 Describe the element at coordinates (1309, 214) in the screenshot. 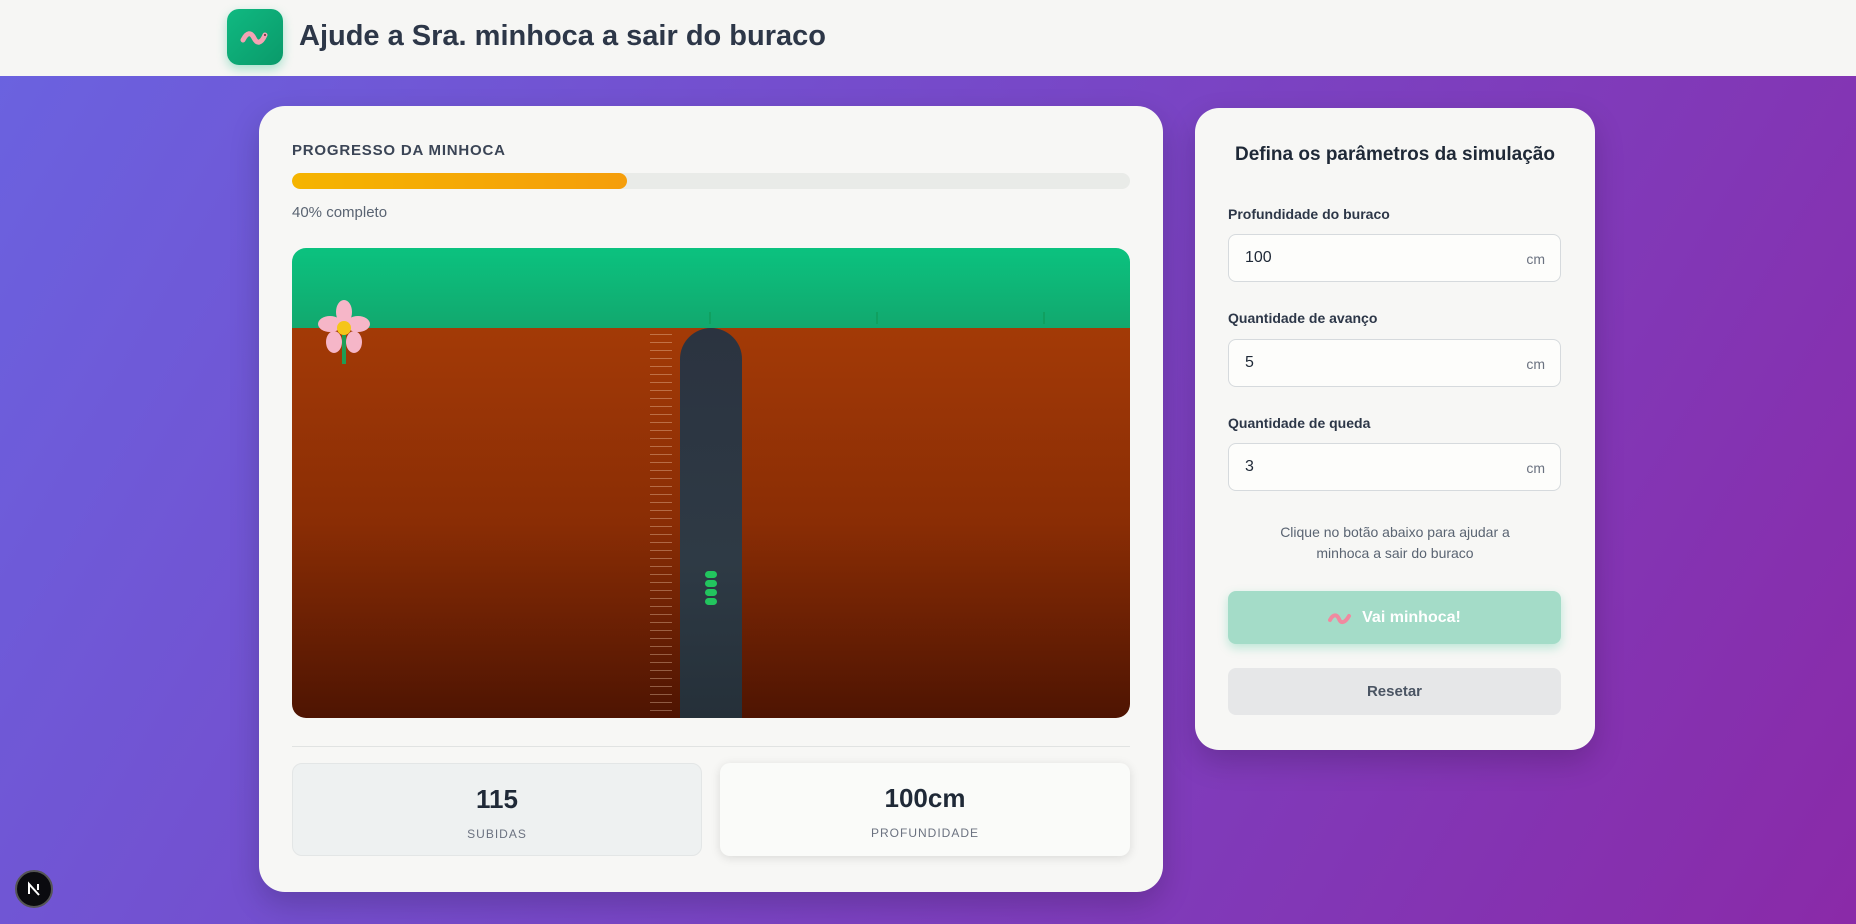

I see `depth-field-label: Profundidade do buraco` at that location.